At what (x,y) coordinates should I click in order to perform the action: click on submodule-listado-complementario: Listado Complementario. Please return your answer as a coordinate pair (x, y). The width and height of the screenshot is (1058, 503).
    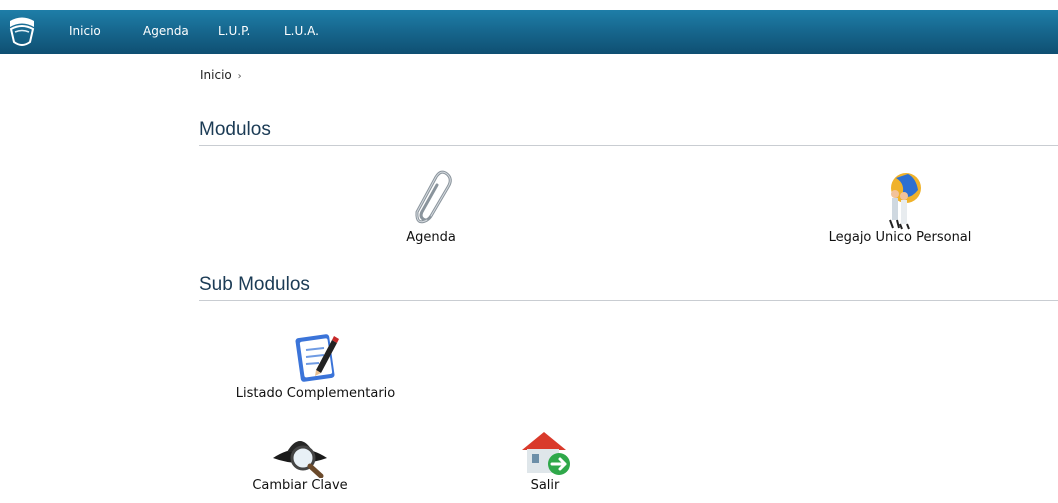
    Looking at the image, I should click on (315, 364).